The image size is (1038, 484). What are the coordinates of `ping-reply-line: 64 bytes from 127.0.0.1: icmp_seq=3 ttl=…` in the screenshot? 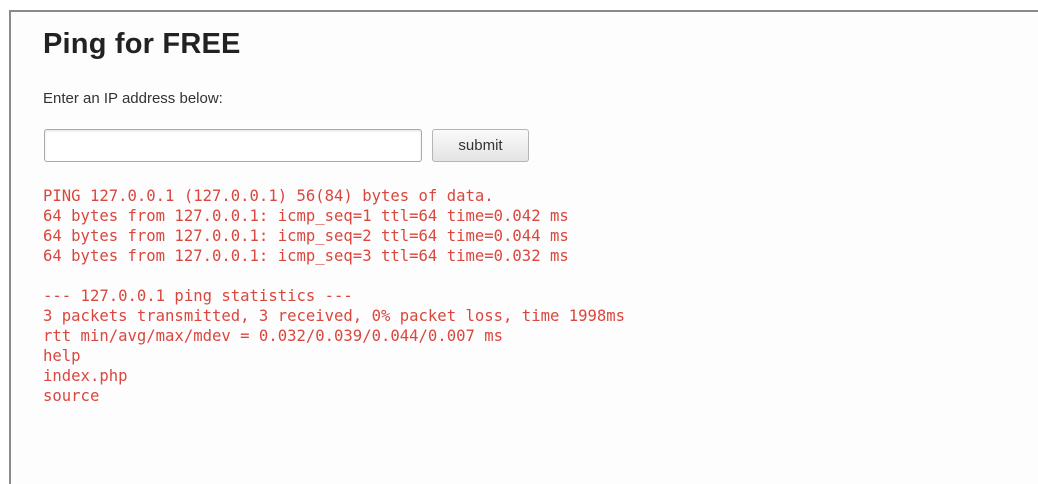 It's located at (306, 256).